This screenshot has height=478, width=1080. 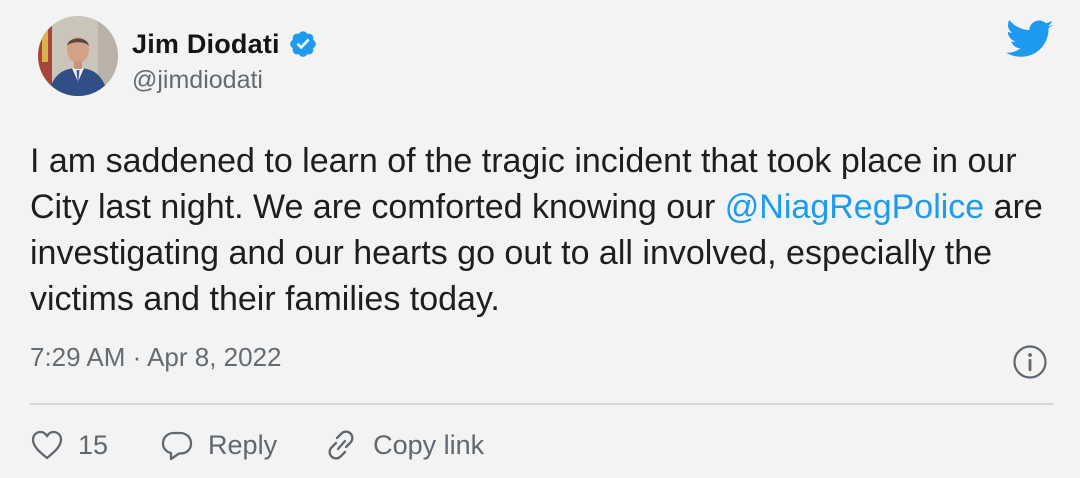 What do you see at coordinates (1030, 40) in the screenshot?
I see `twitter-bird-icon` at bounding box center [1030, 40].